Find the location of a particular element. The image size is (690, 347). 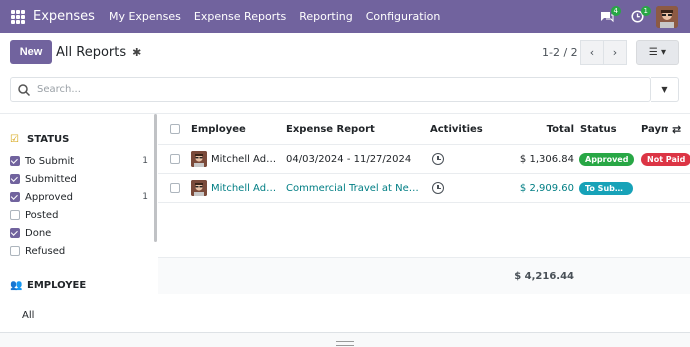

column-payment: Payment is located at coordinates (654, 129).